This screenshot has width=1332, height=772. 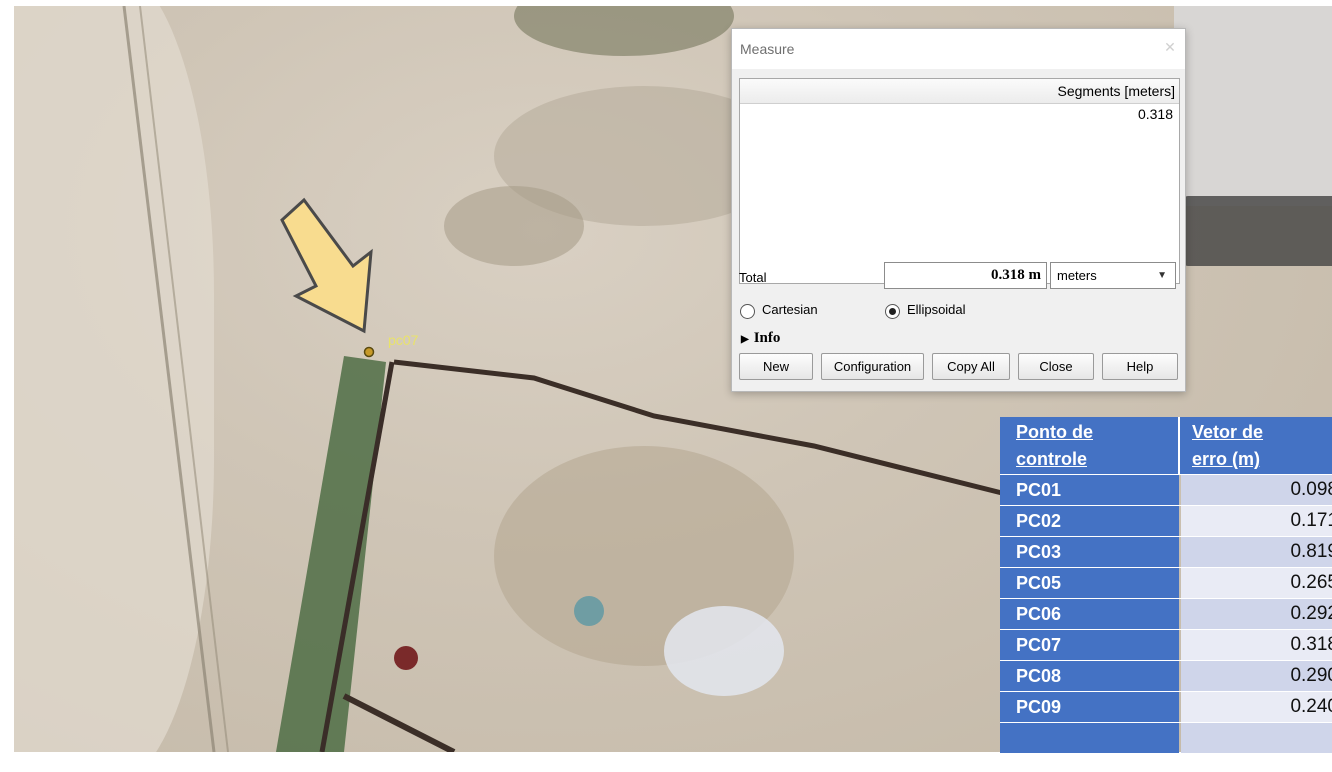 I want to click on control-point-id: PC01, so click(x=1089, y=490).